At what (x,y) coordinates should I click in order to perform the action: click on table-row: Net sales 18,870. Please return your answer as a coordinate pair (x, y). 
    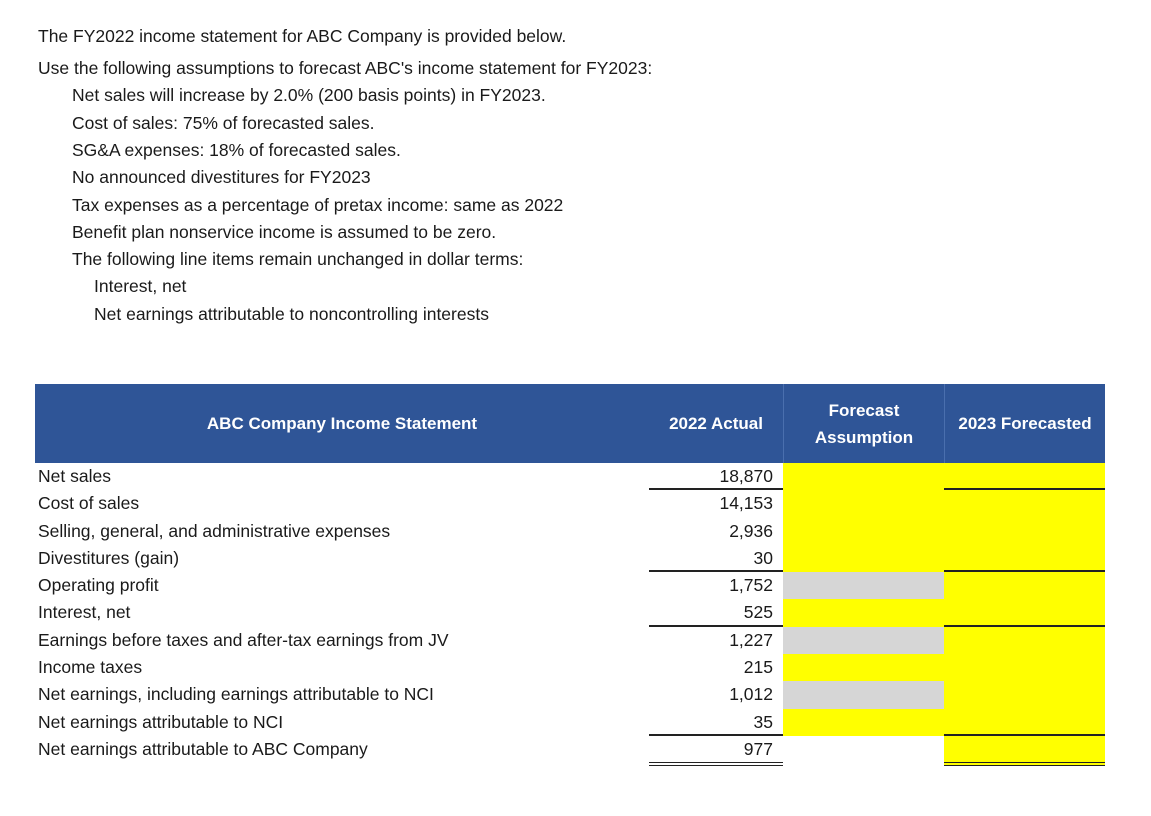
    Looking at the image, I should click on (570, 477).